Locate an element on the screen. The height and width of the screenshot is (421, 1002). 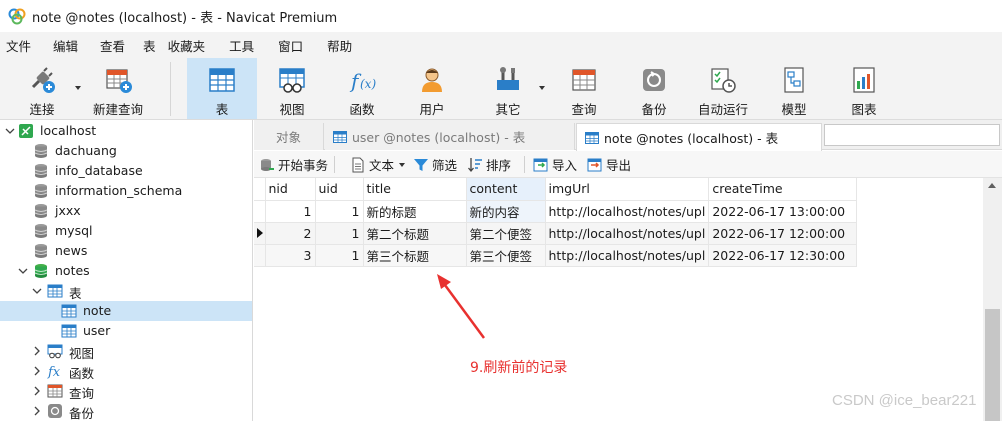
menu-help: 帮助 is located at coordinates (339, 45).